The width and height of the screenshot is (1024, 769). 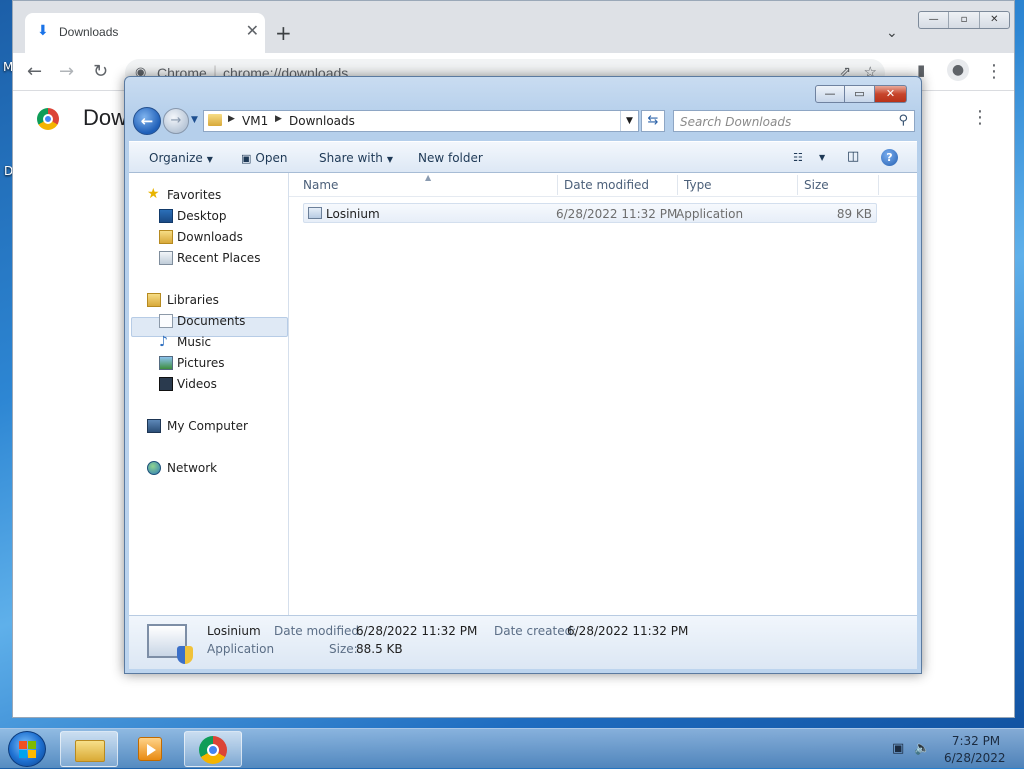 What do you see at coordinates (922, 748) in the screenshot?
I see `volume-icon: 🔈` at bounding box center [922, 748].